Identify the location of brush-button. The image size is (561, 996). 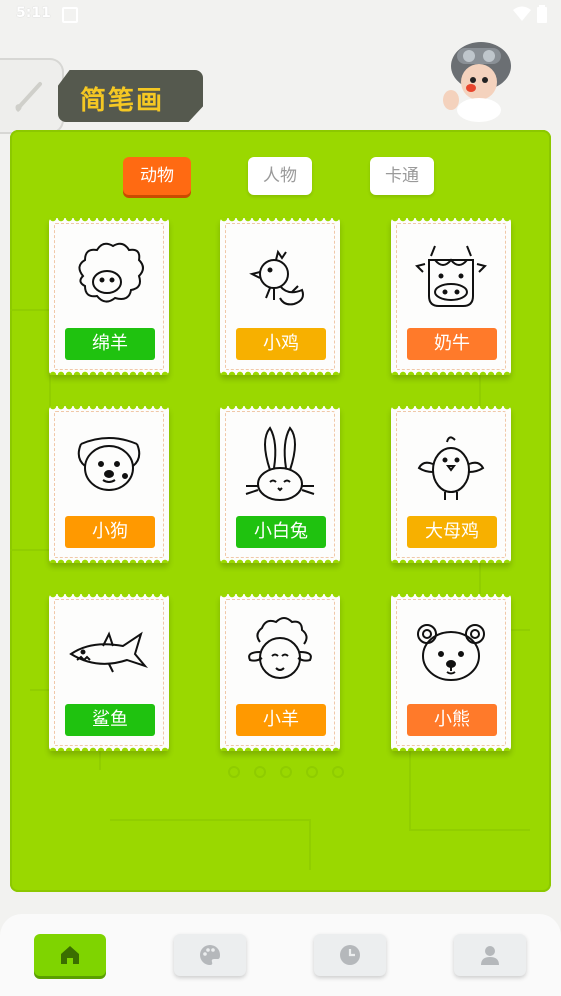
(32, 96).